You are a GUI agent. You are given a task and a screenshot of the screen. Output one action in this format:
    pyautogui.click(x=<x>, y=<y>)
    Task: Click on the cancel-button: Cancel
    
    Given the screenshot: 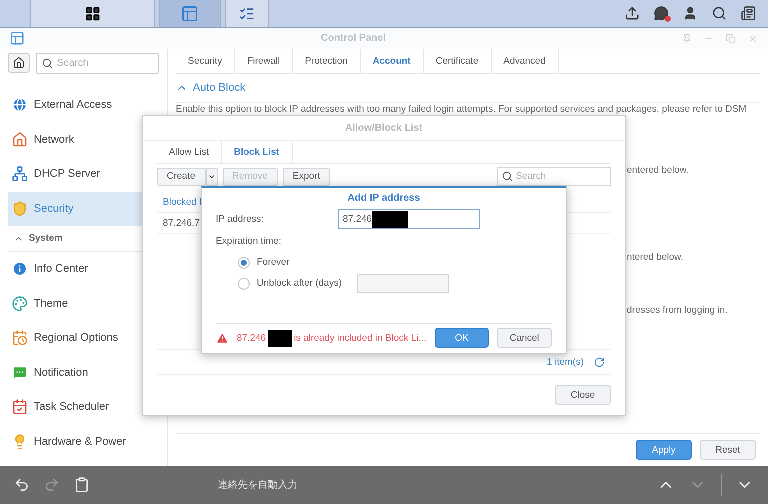 What is the action you would take?
    pyautogui.click(x=524, y=338)
    